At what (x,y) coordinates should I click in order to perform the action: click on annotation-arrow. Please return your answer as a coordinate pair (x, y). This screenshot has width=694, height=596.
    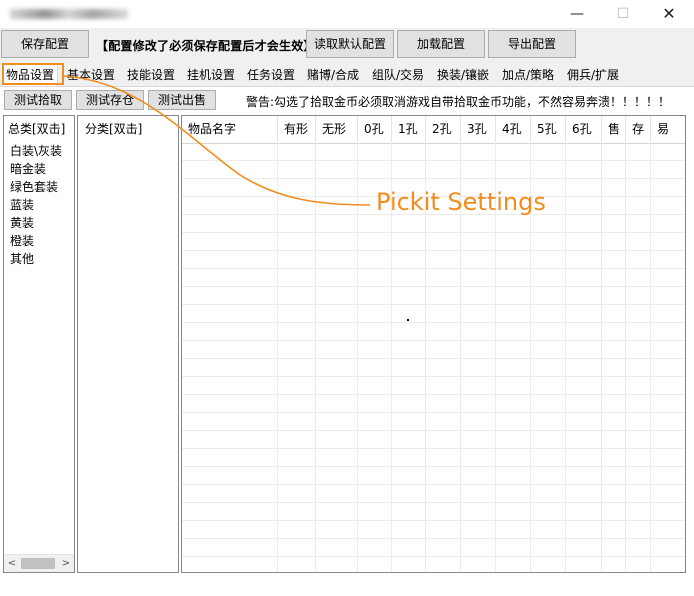
    Looking at the image, I should click on (216, 140).